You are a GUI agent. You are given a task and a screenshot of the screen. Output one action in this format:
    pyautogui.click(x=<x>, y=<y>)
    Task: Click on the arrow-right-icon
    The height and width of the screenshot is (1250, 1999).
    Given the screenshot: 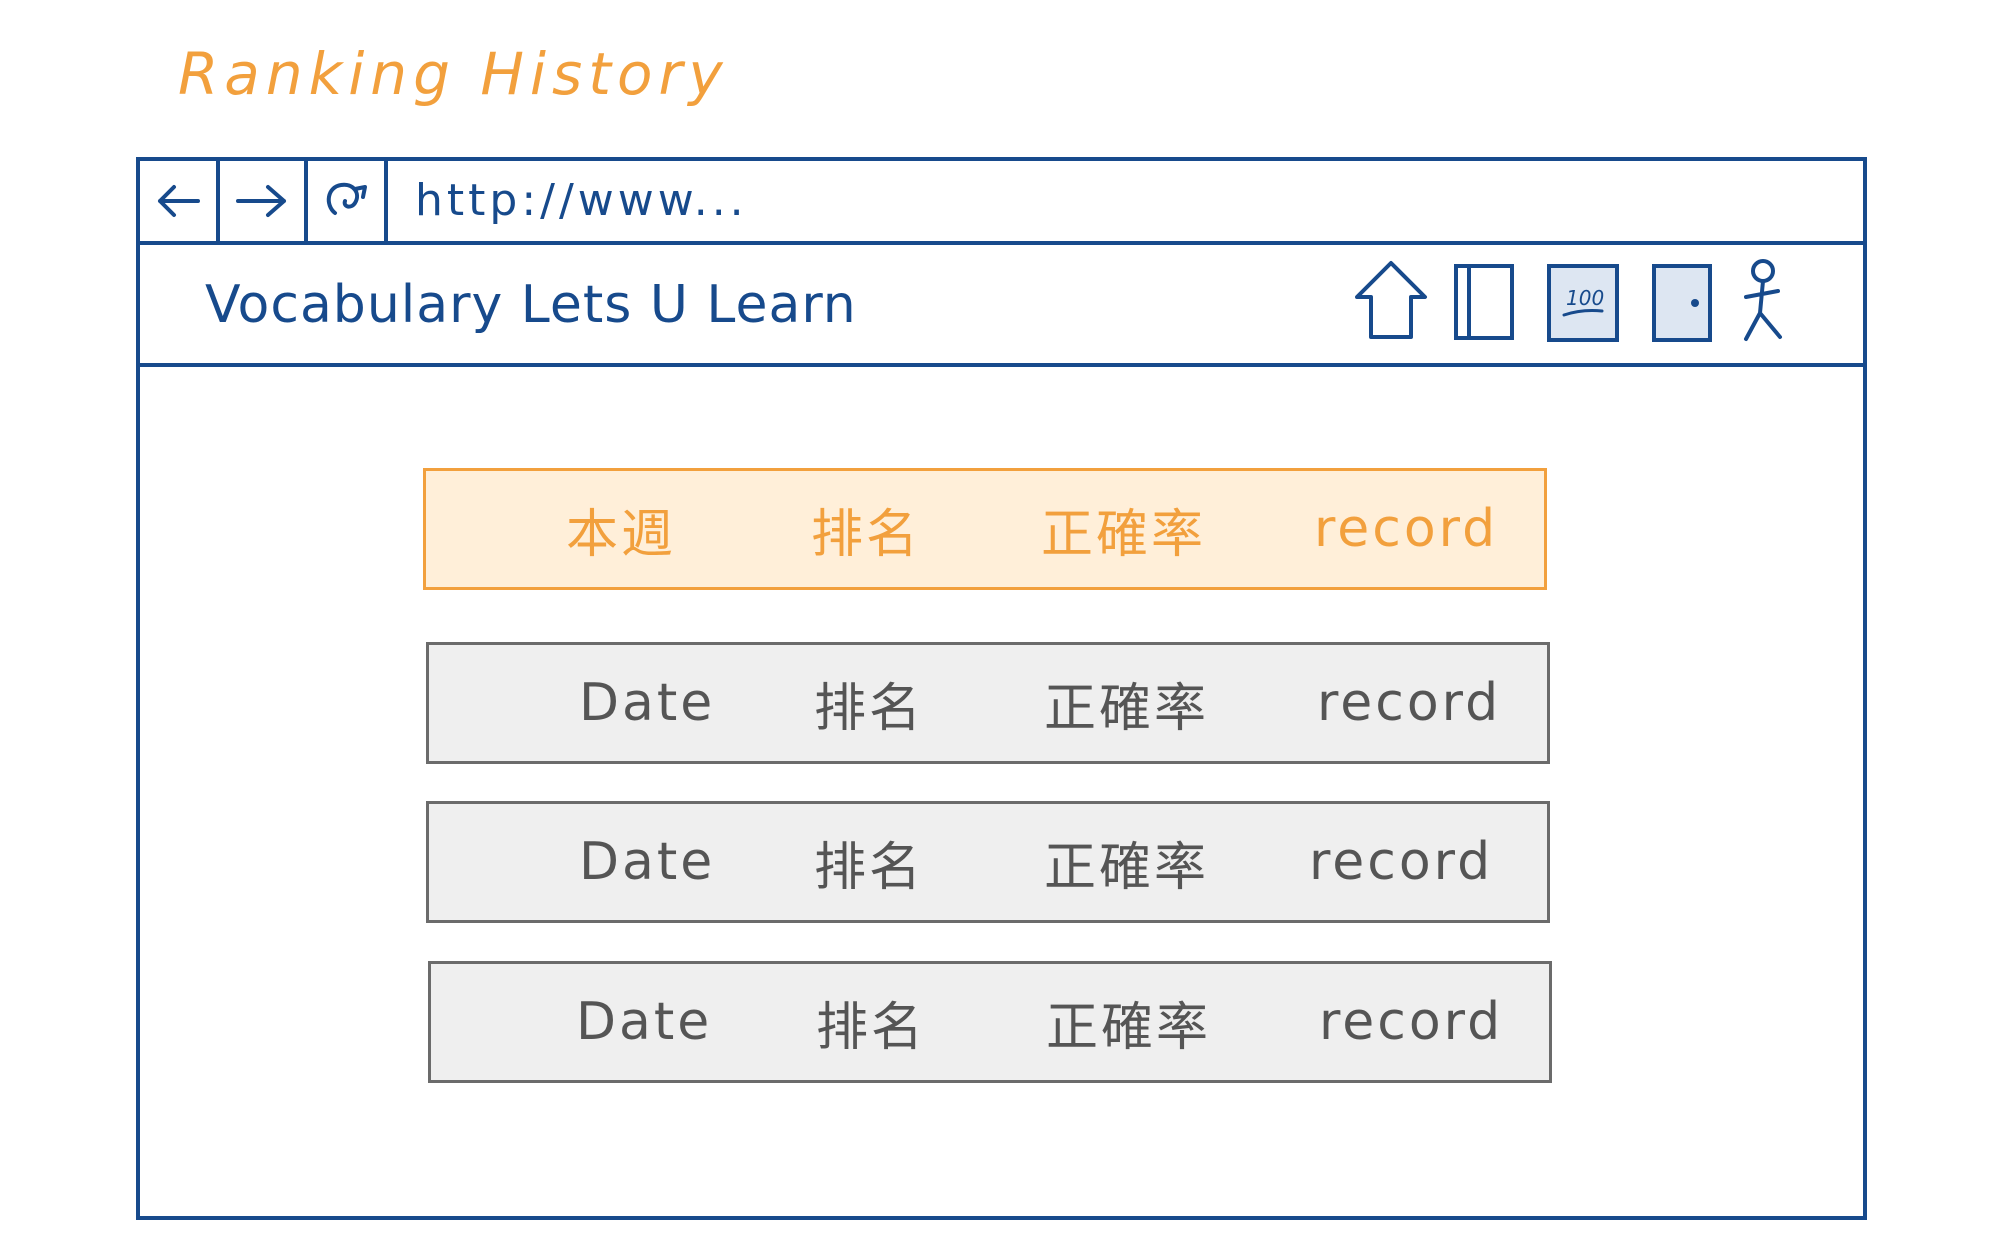 What is the action you would take?
    pyautogui.click(x=261, y=201)
    